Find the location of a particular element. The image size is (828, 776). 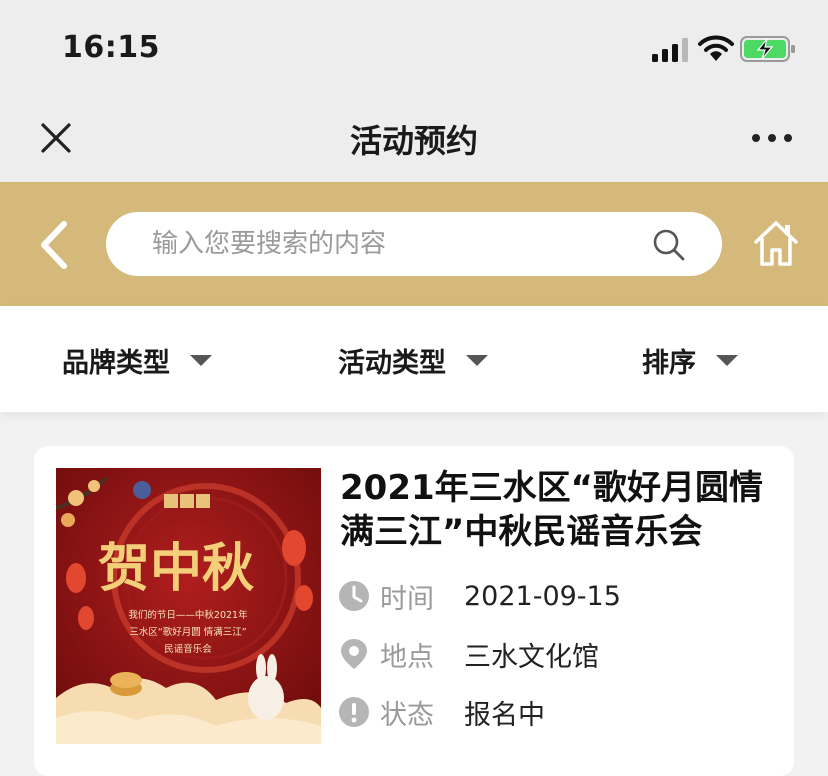

filter-label: 品牌类型 is located at coordinates (116, 363).